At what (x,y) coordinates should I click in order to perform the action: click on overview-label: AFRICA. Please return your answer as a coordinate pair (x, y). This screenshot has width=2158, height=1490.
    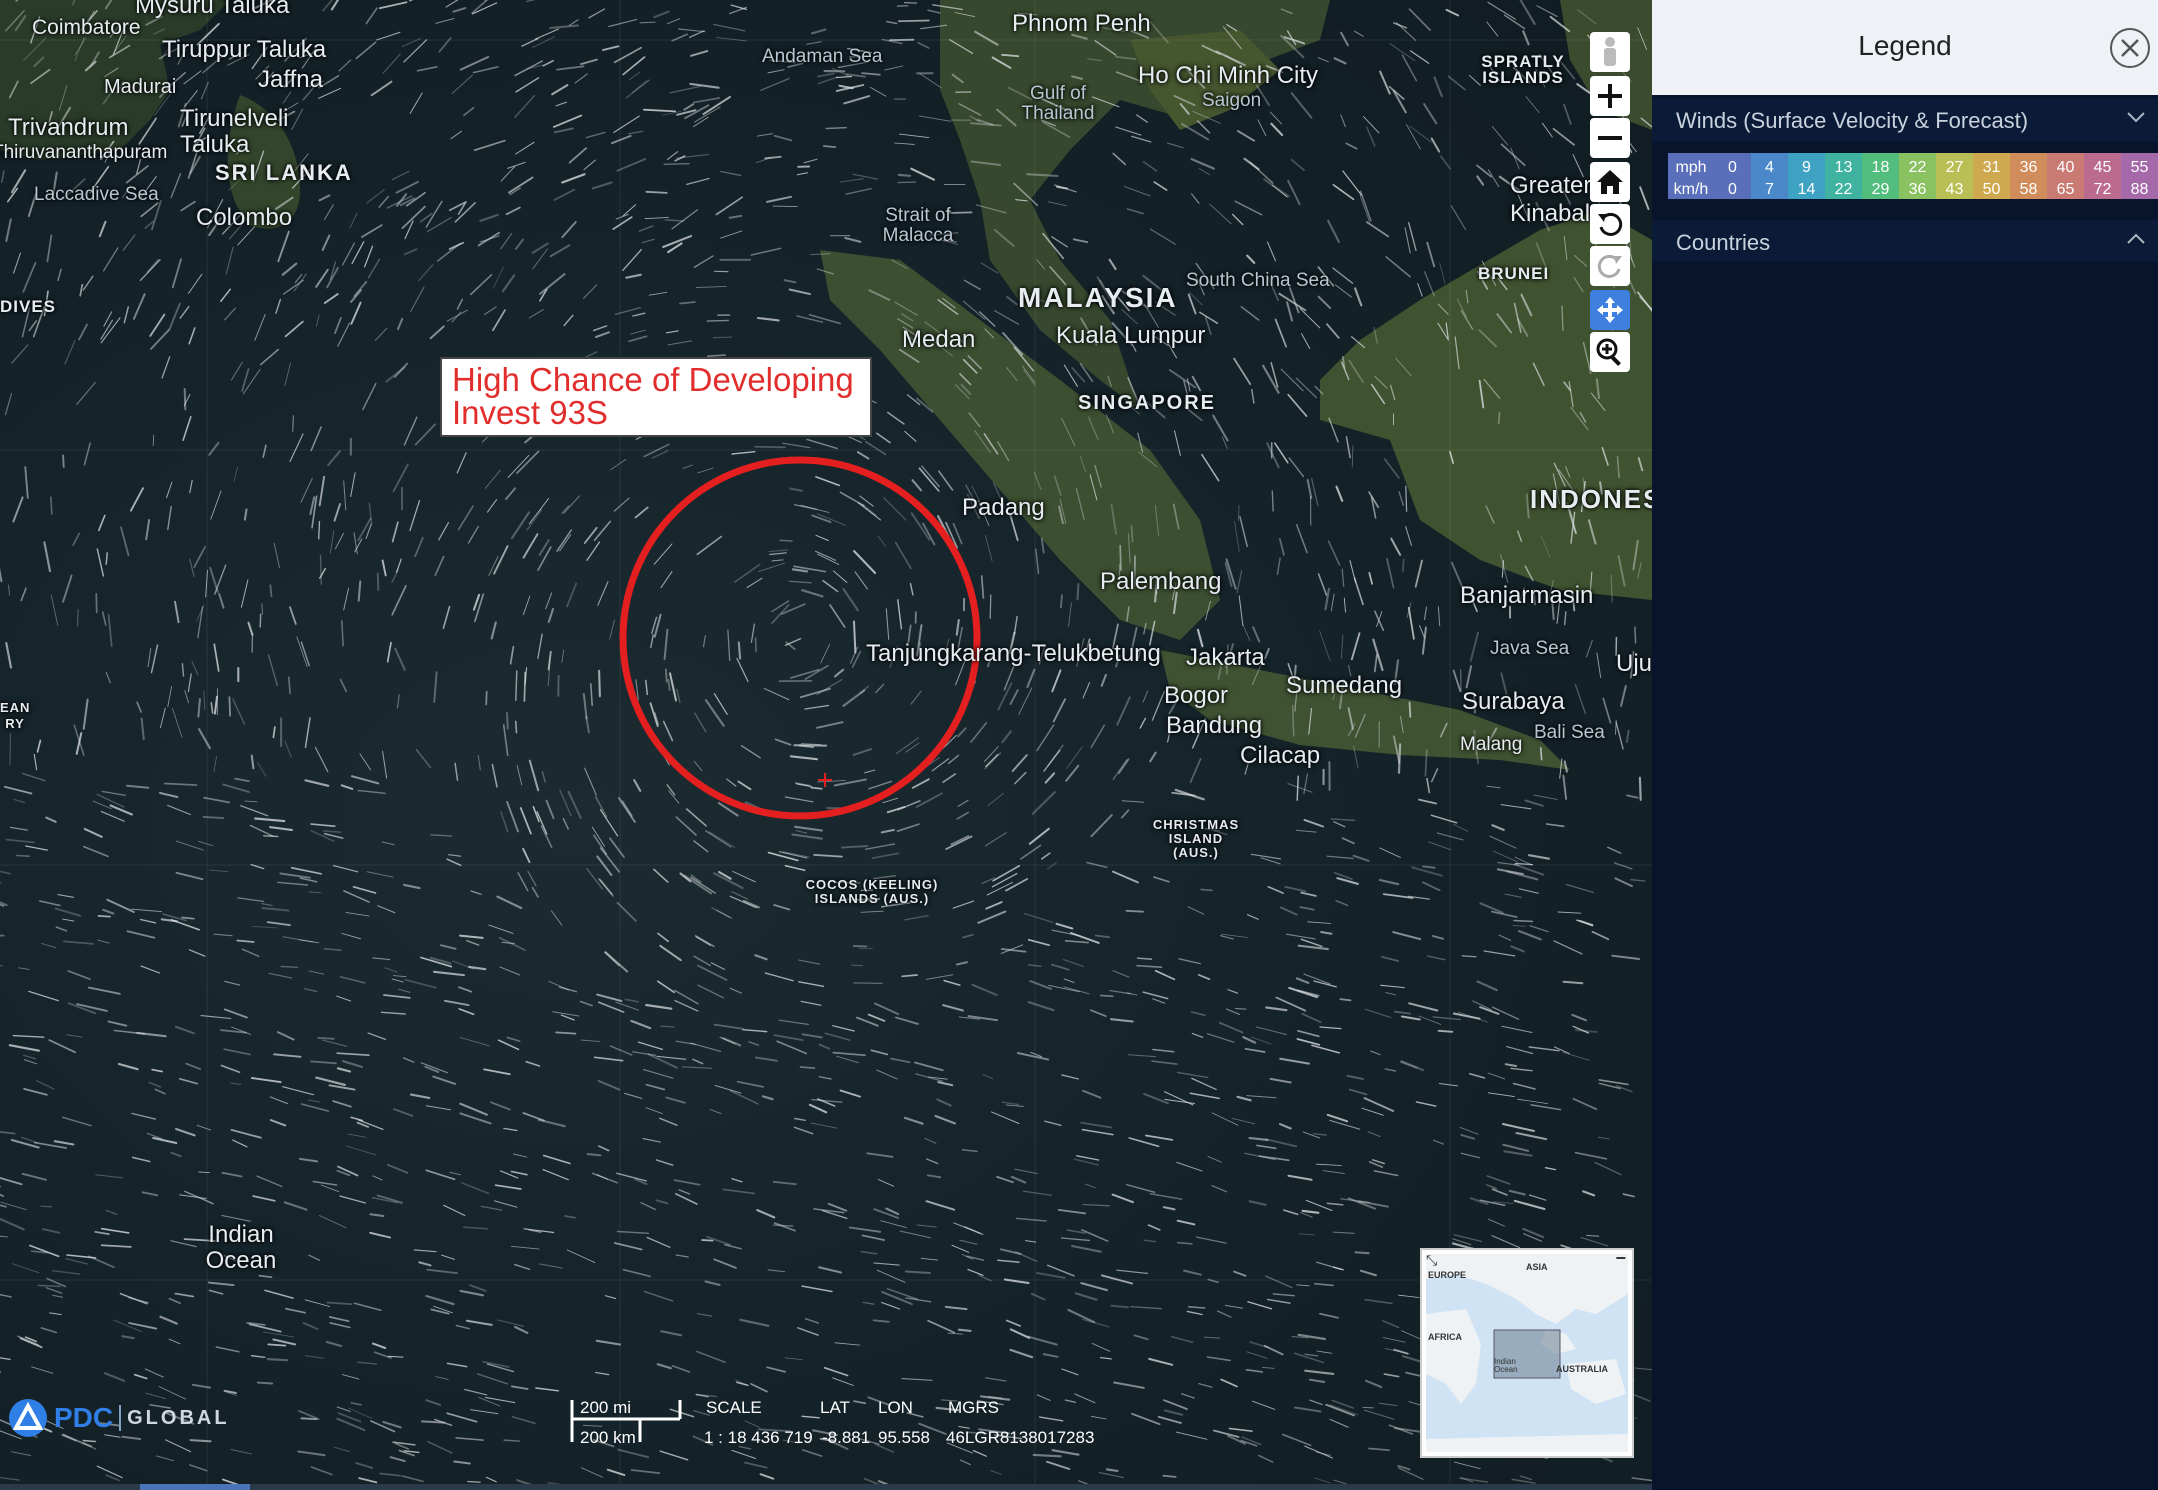
    Looking at the image, I should click on (1445, 1337).